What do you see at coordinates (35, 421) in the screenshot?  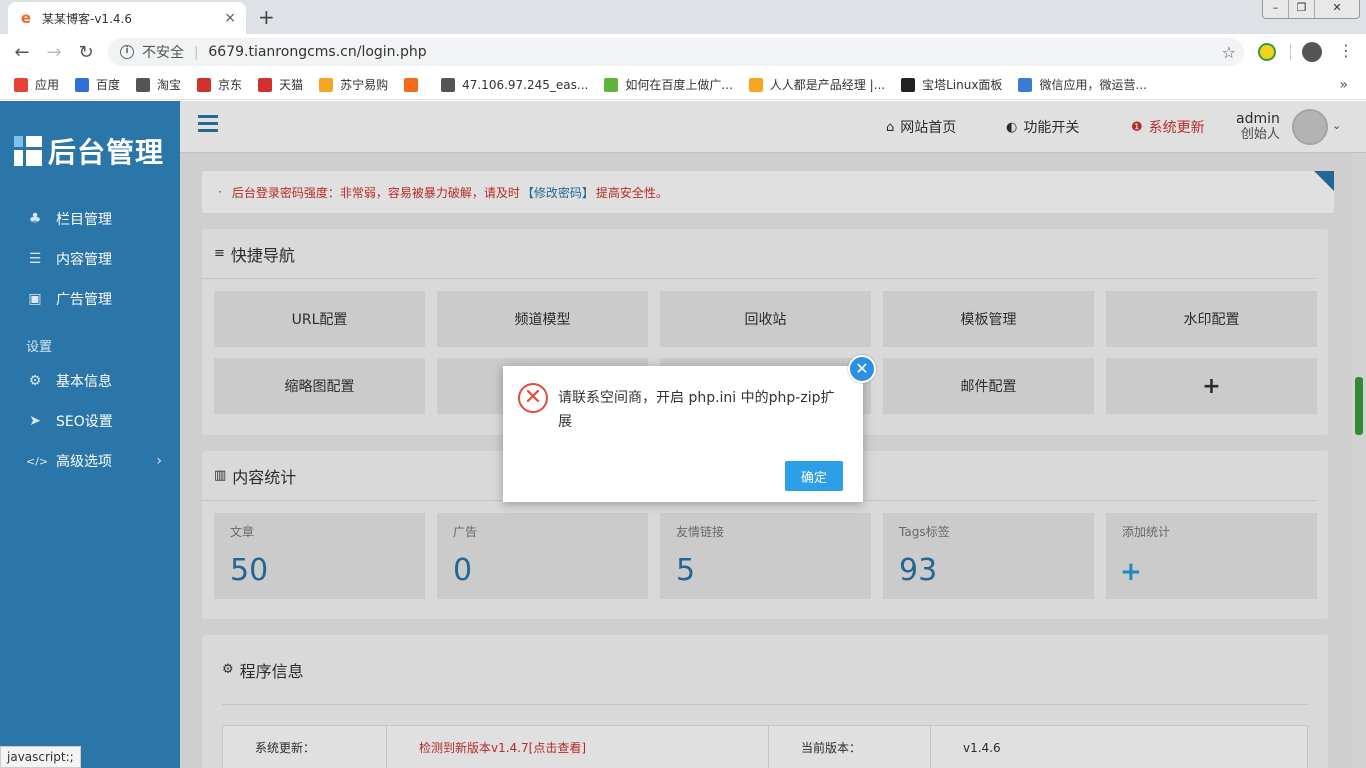 I see `paper-plane-icon: ➤` at bounding box center [35, 421].